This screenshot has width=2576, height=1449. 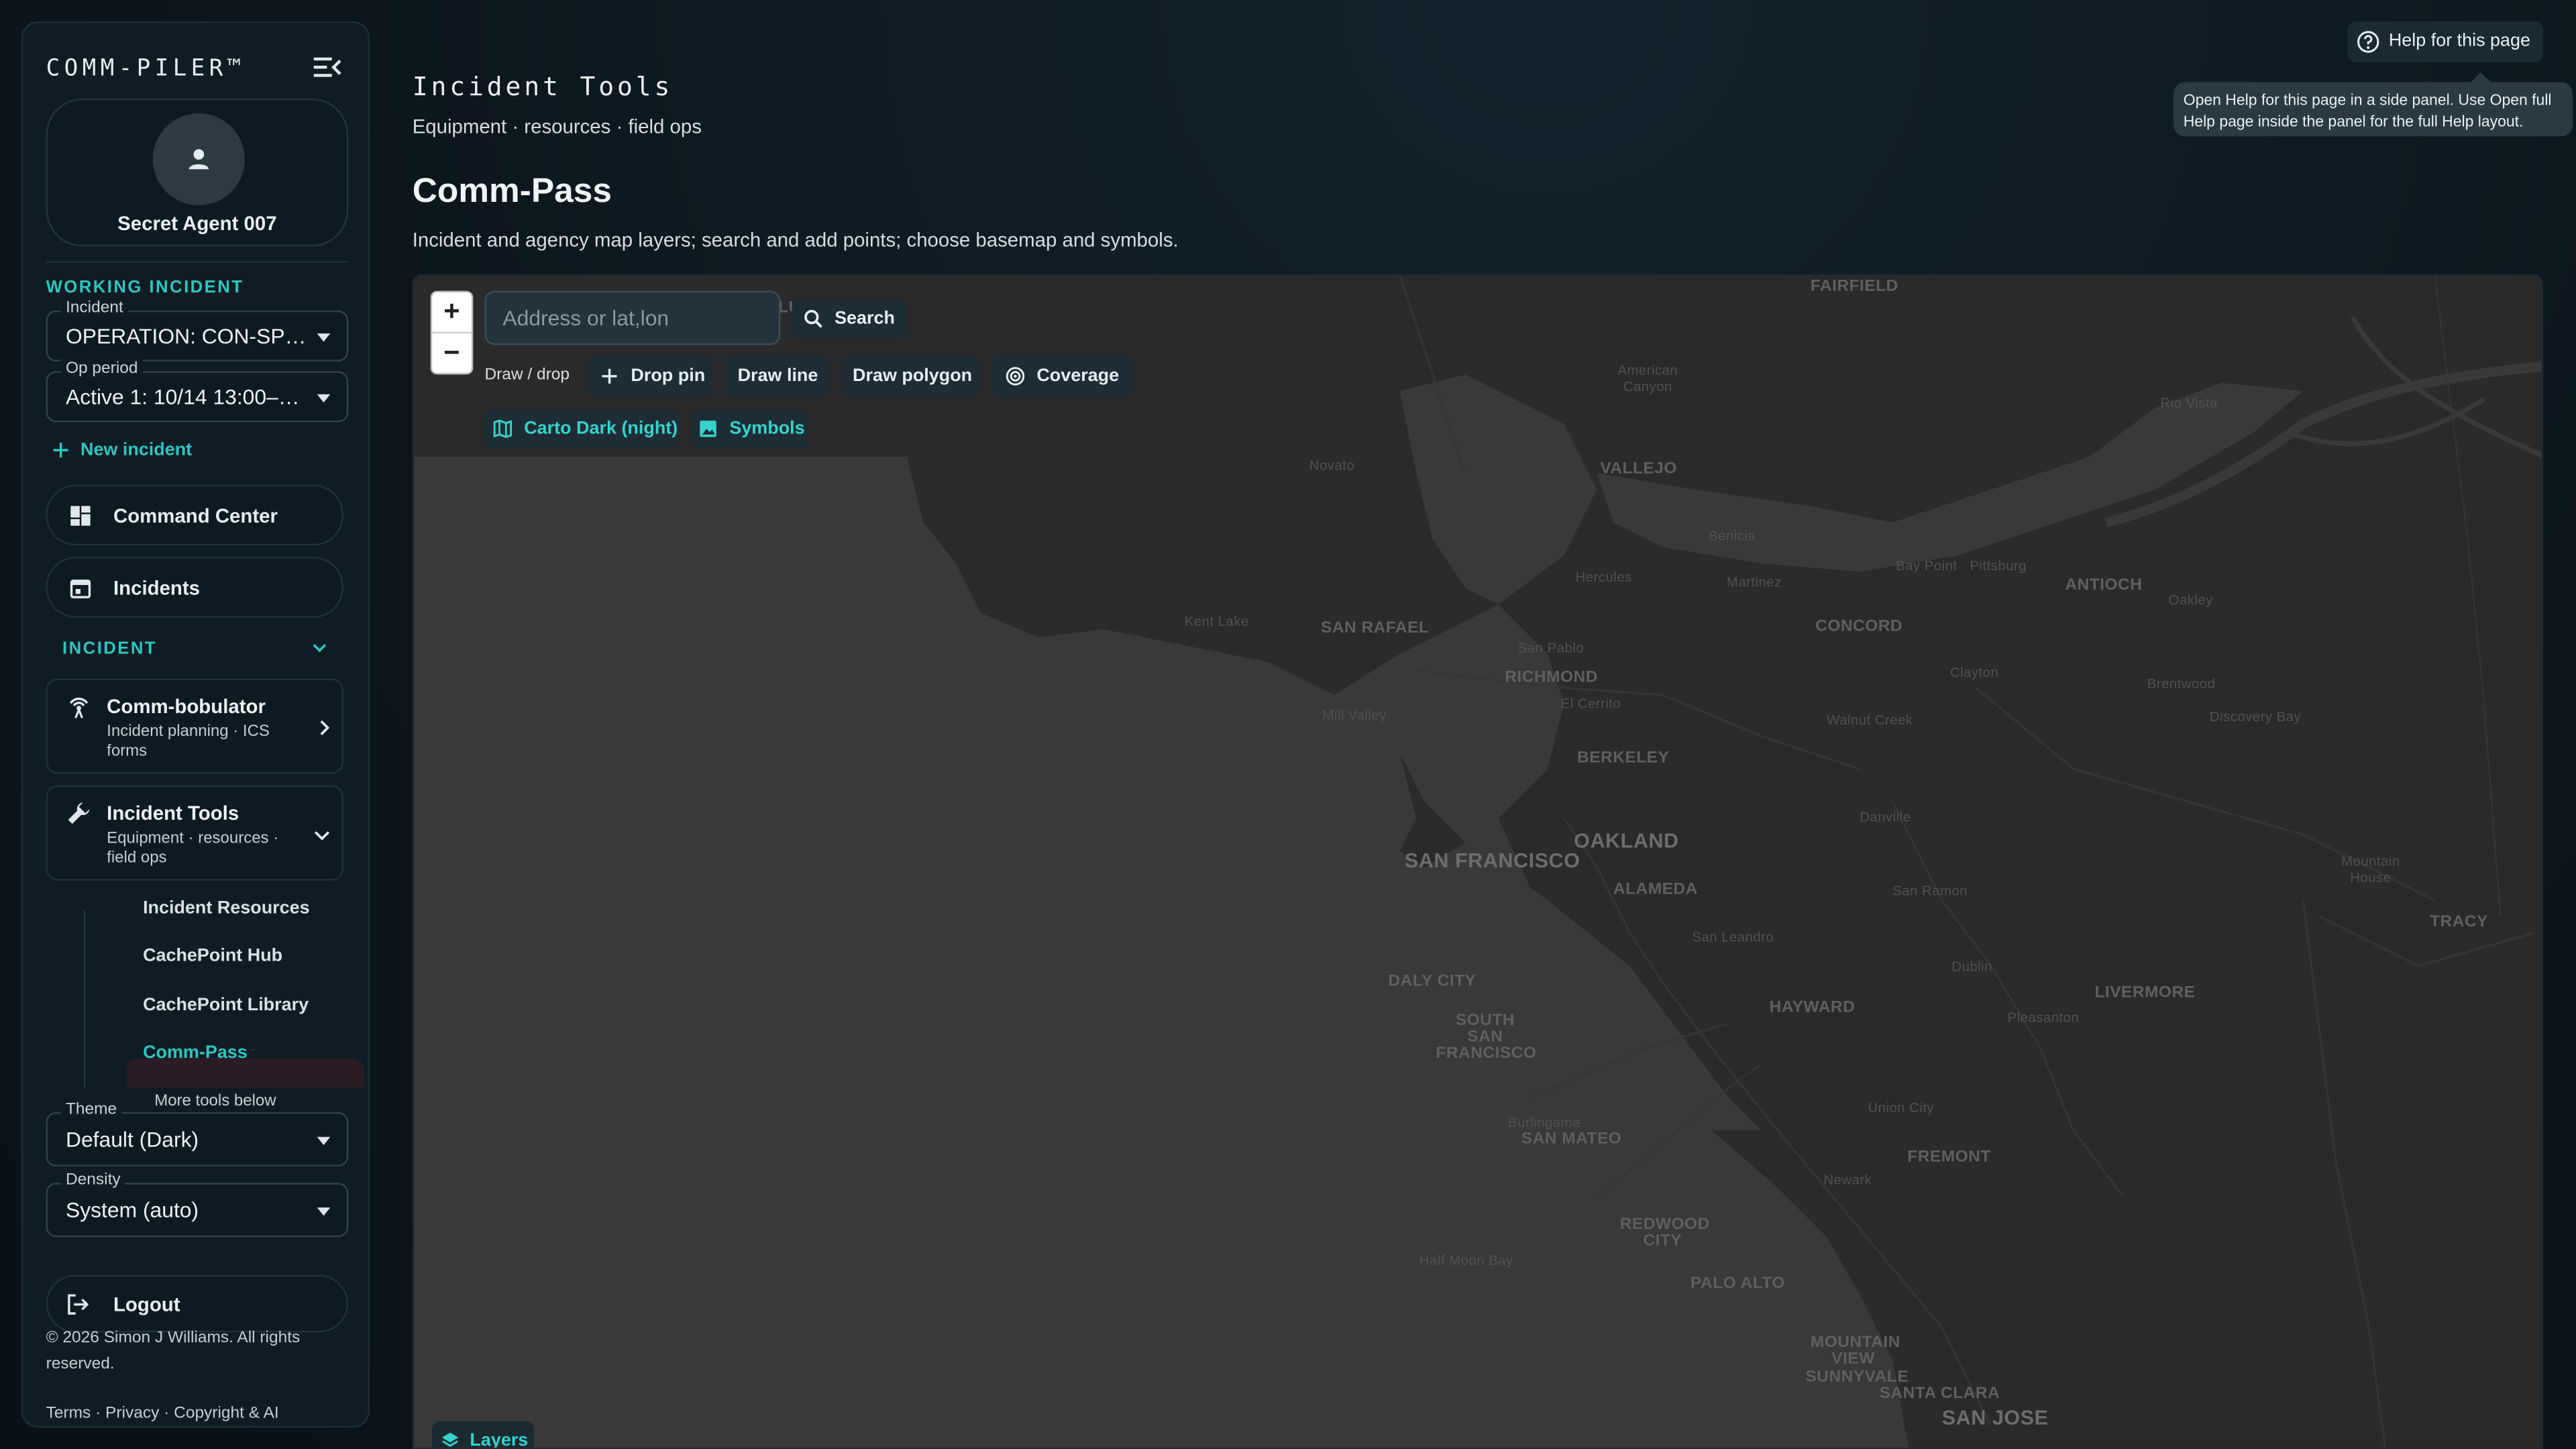 I want to click on map-place-label: Mill Valley, so click(x=1354, y=714).